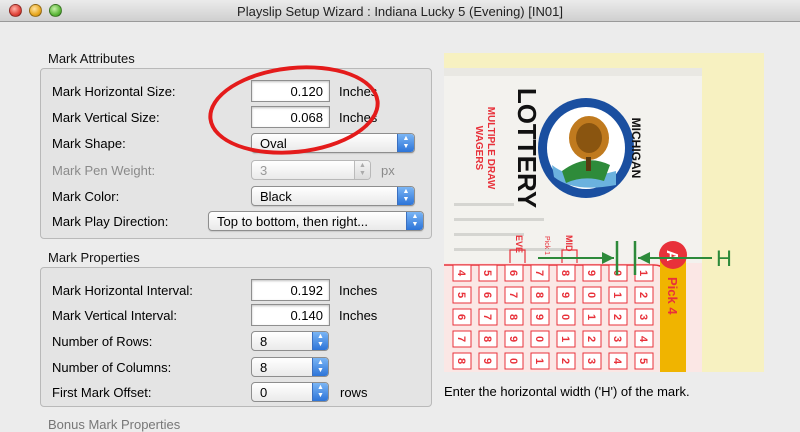 The width and height of the screenshot is (800, 432). Describe the element at coordinates (110, 221) in the screenshot. I see `mark-play-direction-label: Mark Play Direction:` at that location.